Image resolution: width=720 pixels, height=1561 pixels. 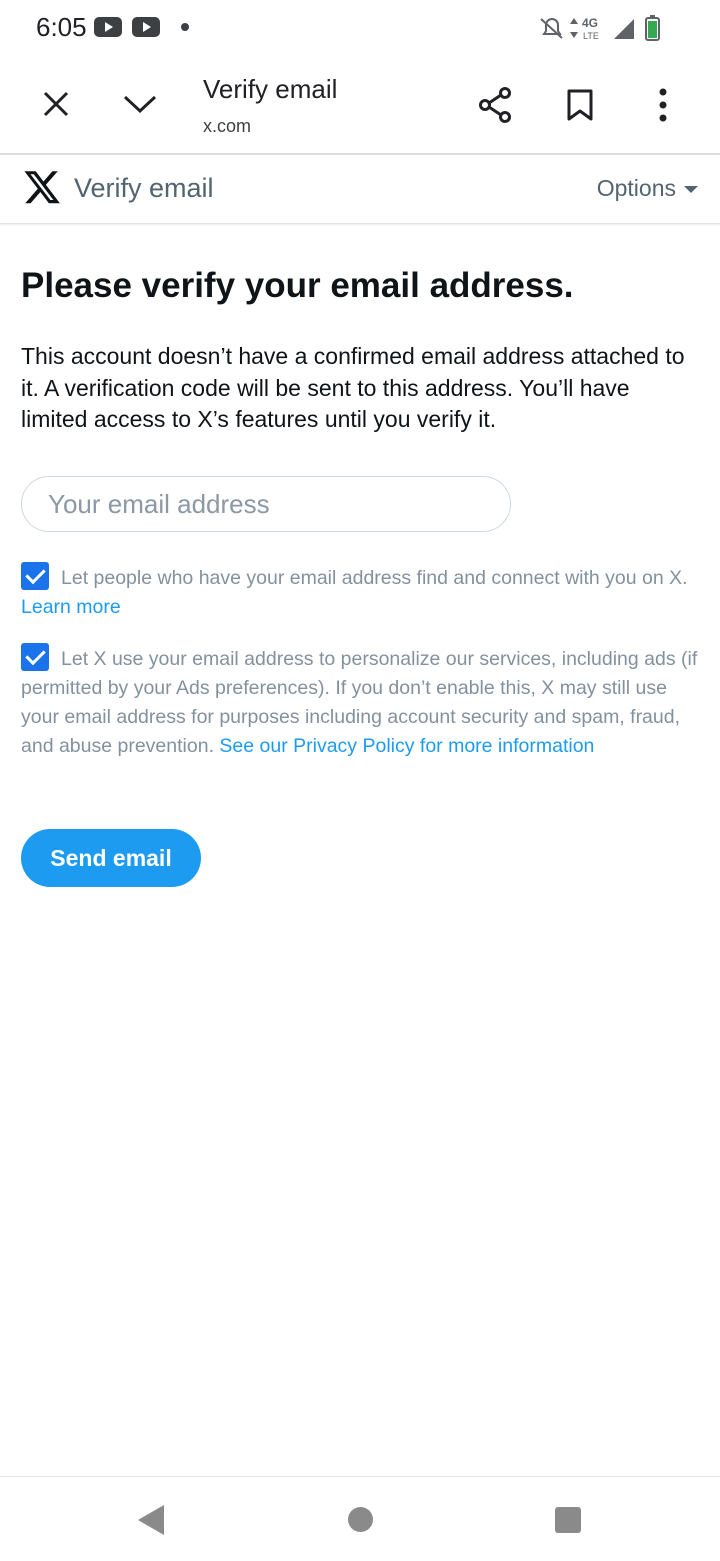 What do you see at coordinates (61, 27) in the screenshot?
I see `status-time: 6:05` at bounding box center [61, 27].